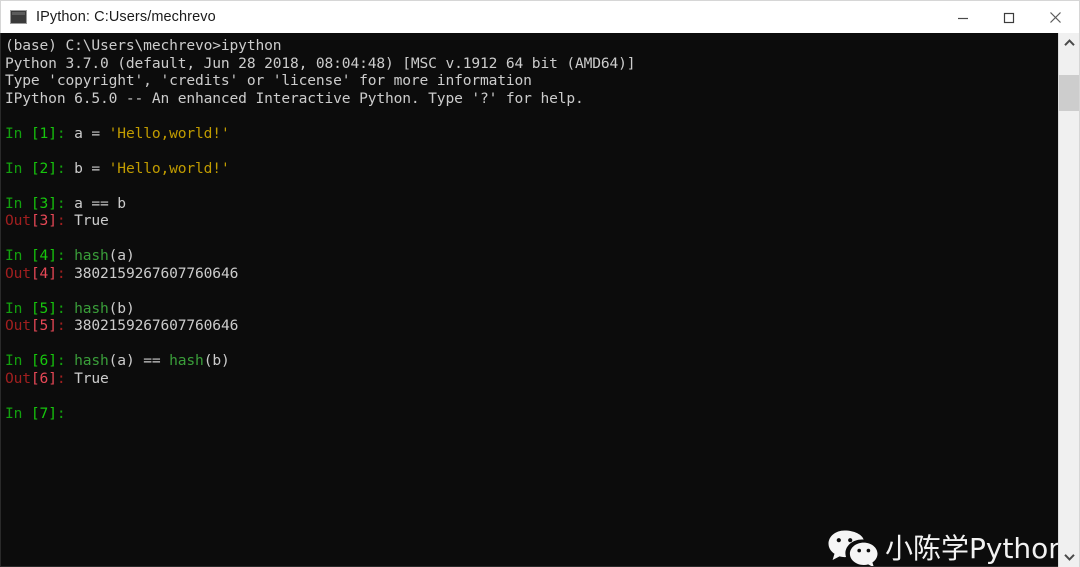 The width and height of the screenshot is (1080, 567). Describe the element at coordinates (40, 413) in the screenshot. I see `terminal-line-in-7: In [7]:` at that location.